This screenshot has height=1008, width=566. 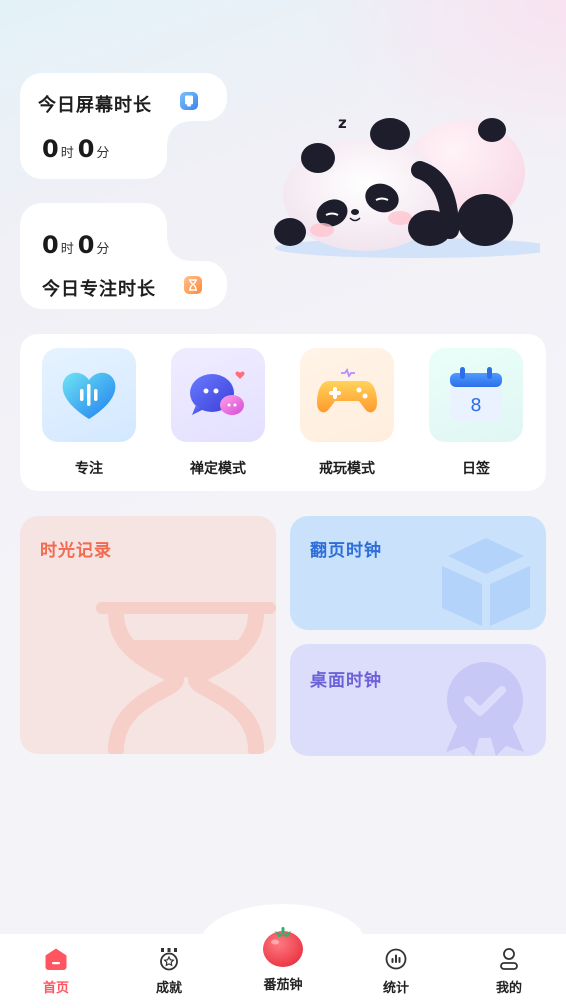 What do you see at coordinates (56, 959) in the screenshot?
I see `home-icon` at bounding box center [56, 959].